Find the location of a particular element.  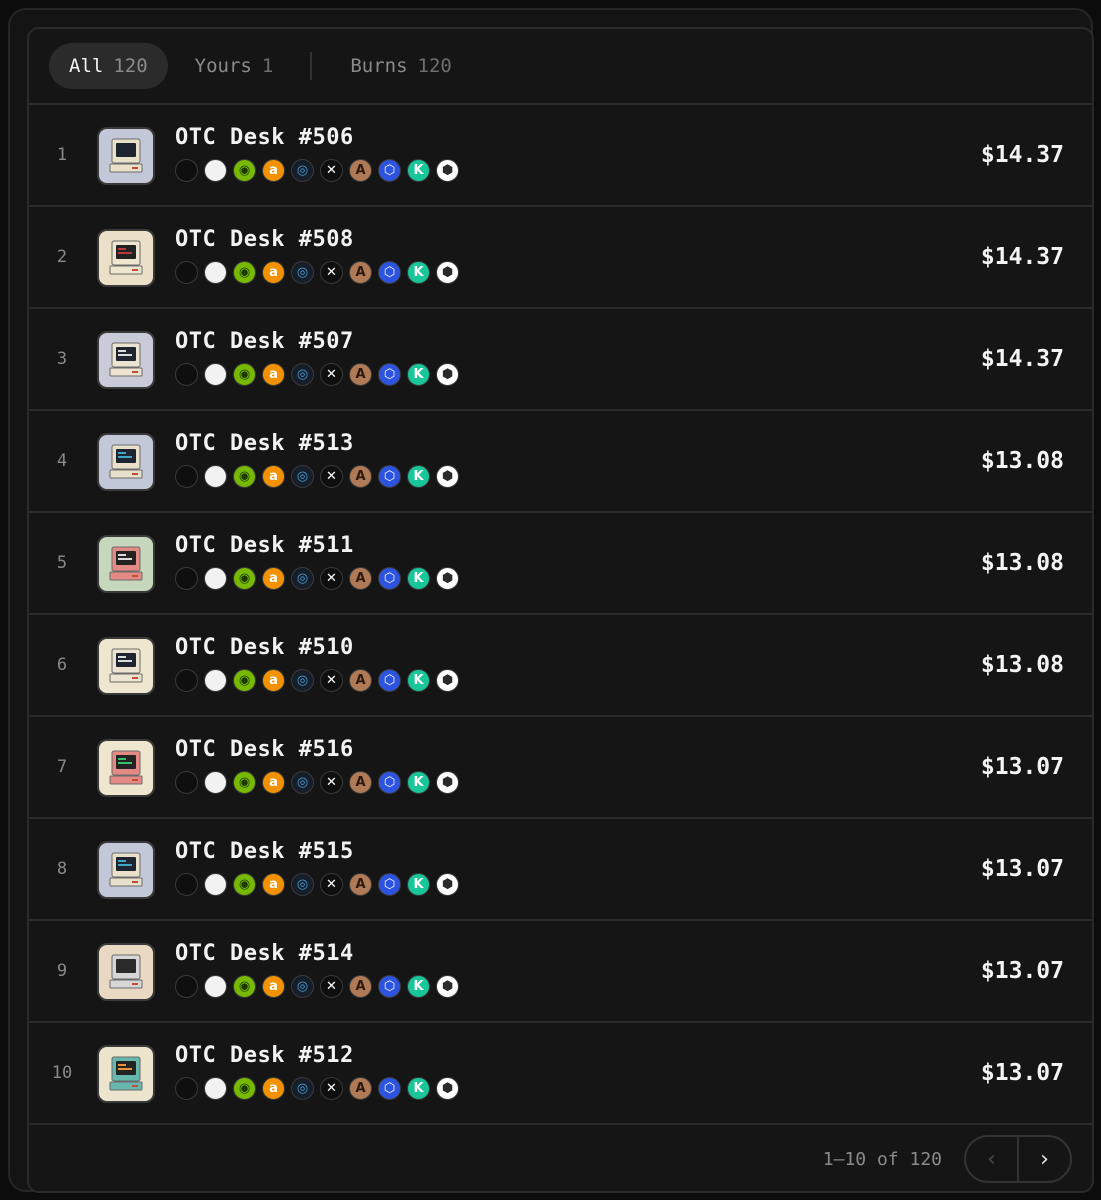

desk-name: OTC Desk #516 is located at coordinates (264, 749).